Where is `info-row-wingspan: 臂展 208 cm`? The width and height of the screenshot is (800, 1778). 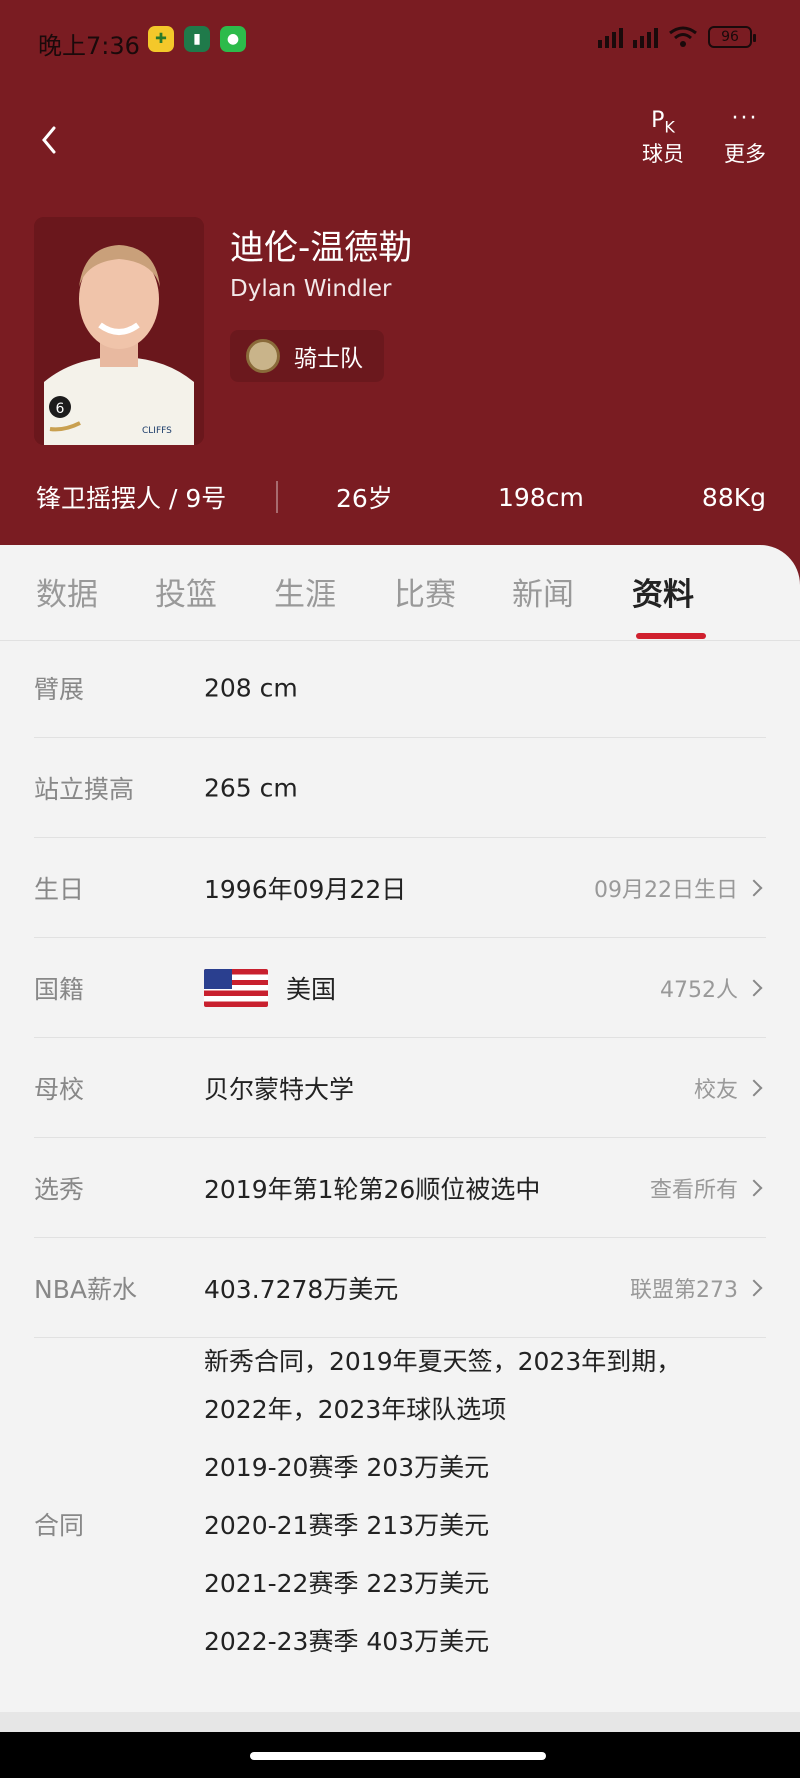
info-row-wingspan: 臂展 208 cm is located at coordinates (400, 688).